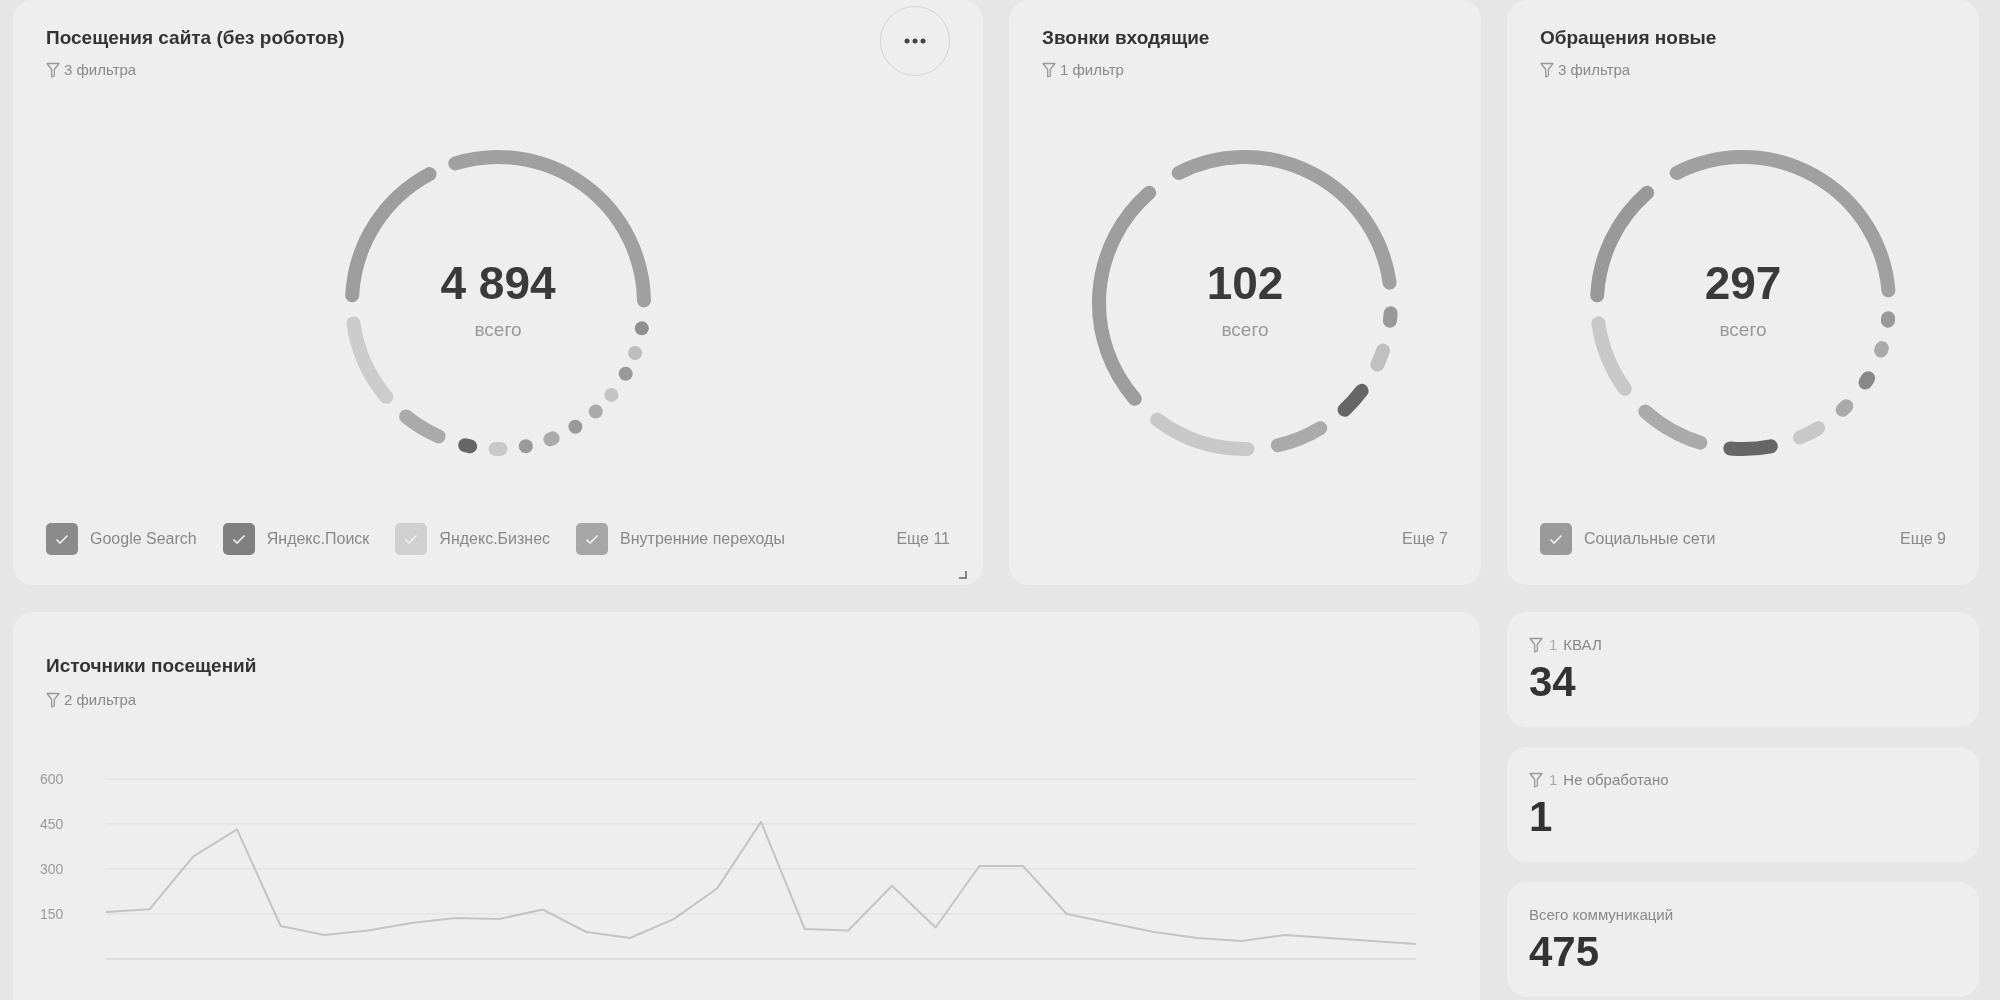 This screenshot has width=2000, height=1000. Describe the element at coordinates (1602, 915) in the screenshot. I see `stat-label: Всего коммуникаций` at that location.